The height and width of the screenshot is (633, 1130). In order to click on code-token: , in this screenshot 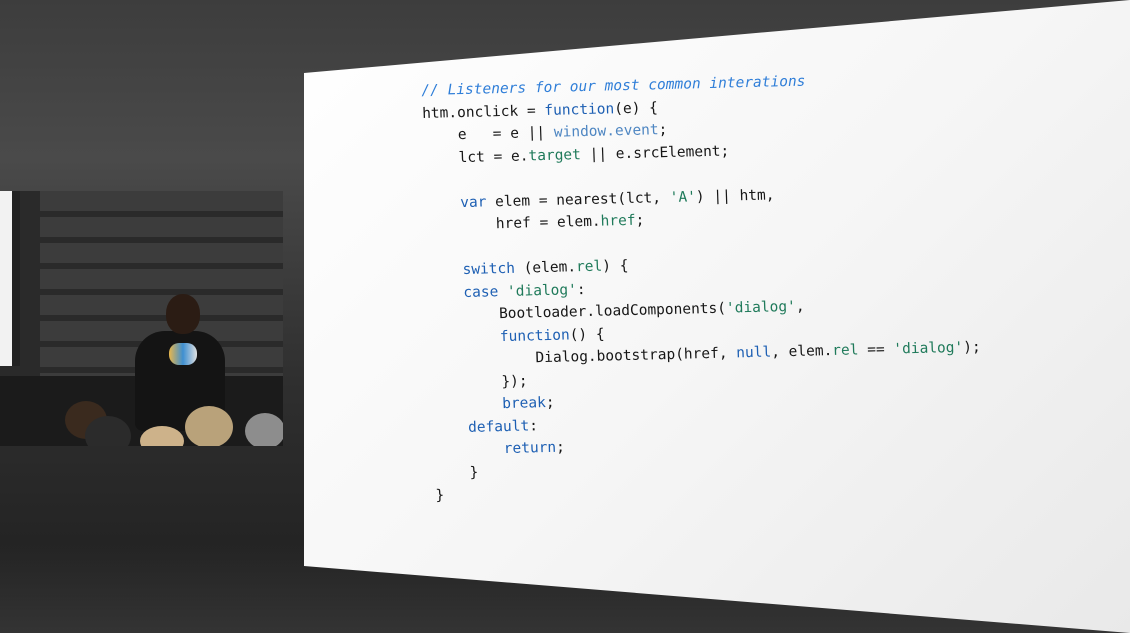, I will do `click(800, 306)`.